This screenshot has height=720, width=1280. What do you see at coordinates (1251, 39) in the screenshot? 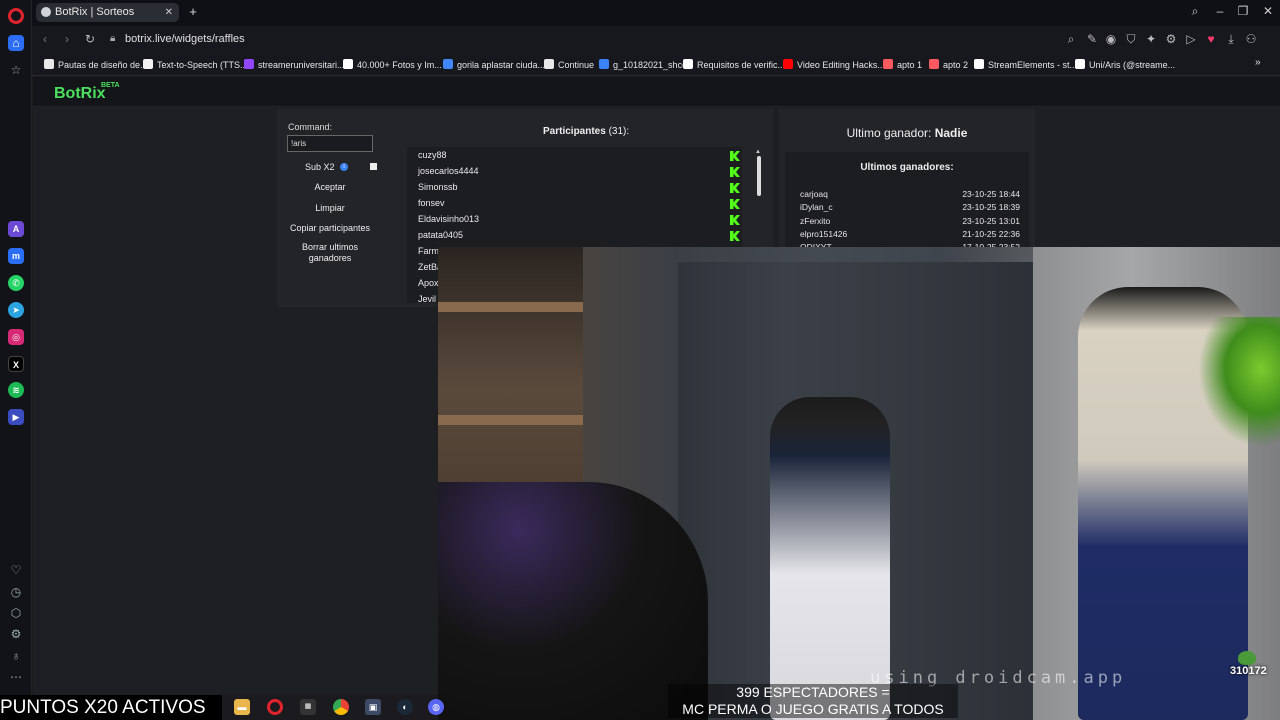
I see `profile-icon: ⚇` at bounding box center [1251, 39].